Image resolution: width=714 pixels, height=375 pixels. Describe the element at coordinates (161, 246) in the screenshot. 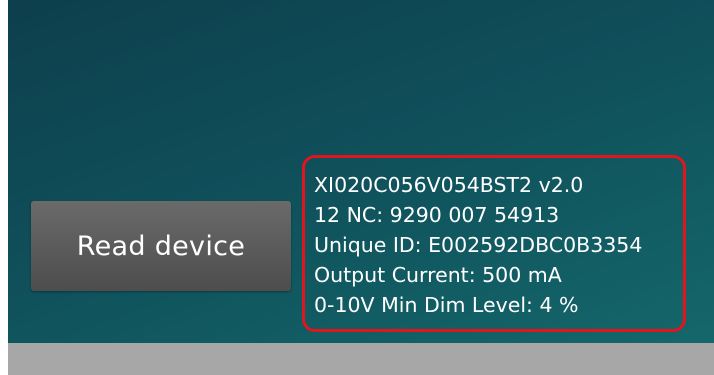

I see `read-device-button: Read device` at that location.